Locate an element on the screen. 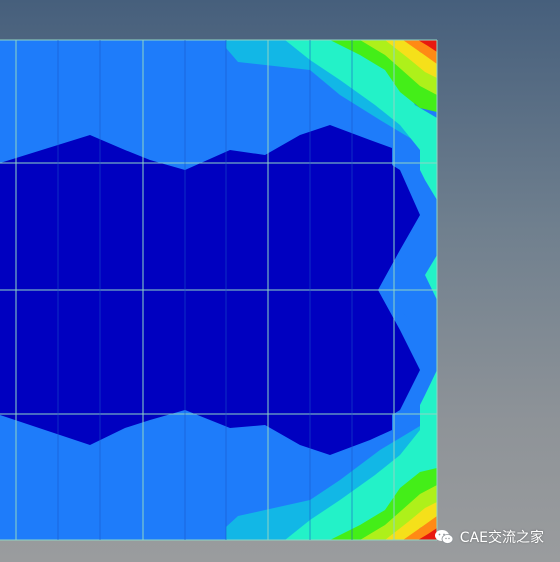  watermark-text: CAE交流之家 is located at coordinates (501, 538).